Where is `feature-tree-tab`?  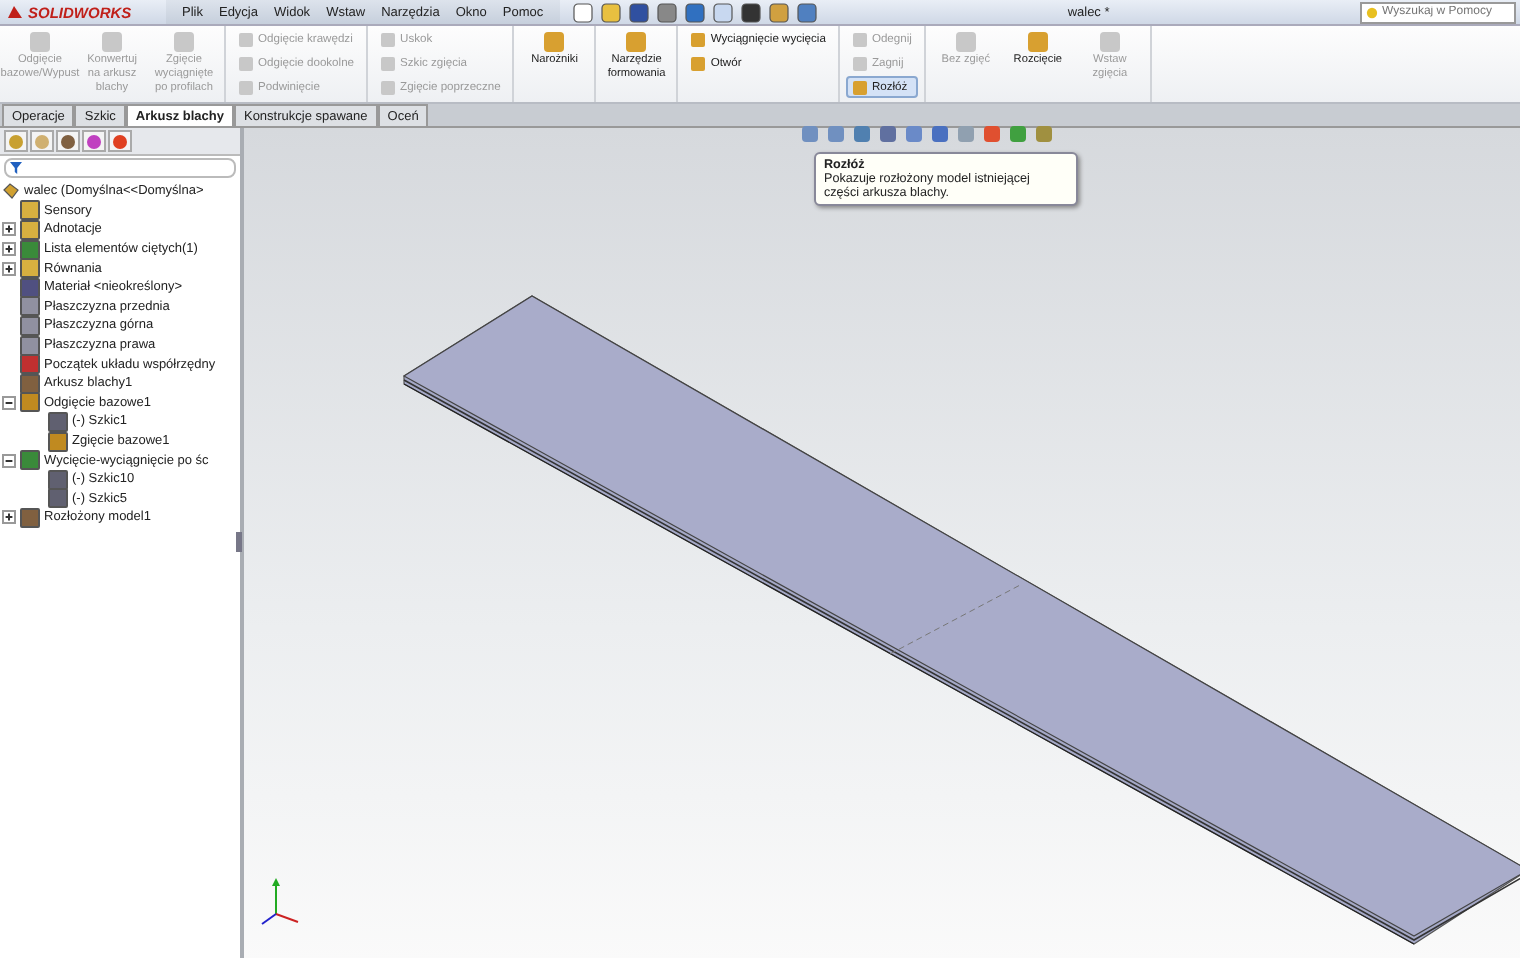
feature-tree-tab is located at coordinates (16, 141).